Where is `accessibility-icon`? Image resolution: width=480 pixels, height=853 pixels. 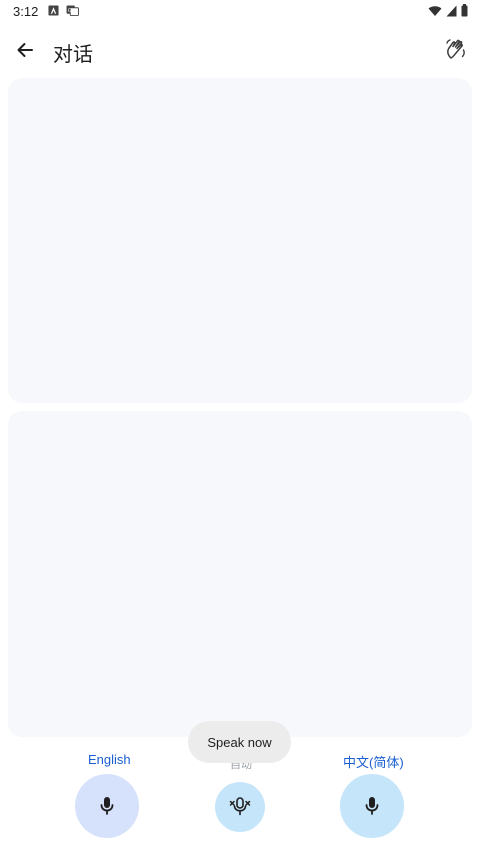 accessibility-icon is located at coordinates (53, 10).